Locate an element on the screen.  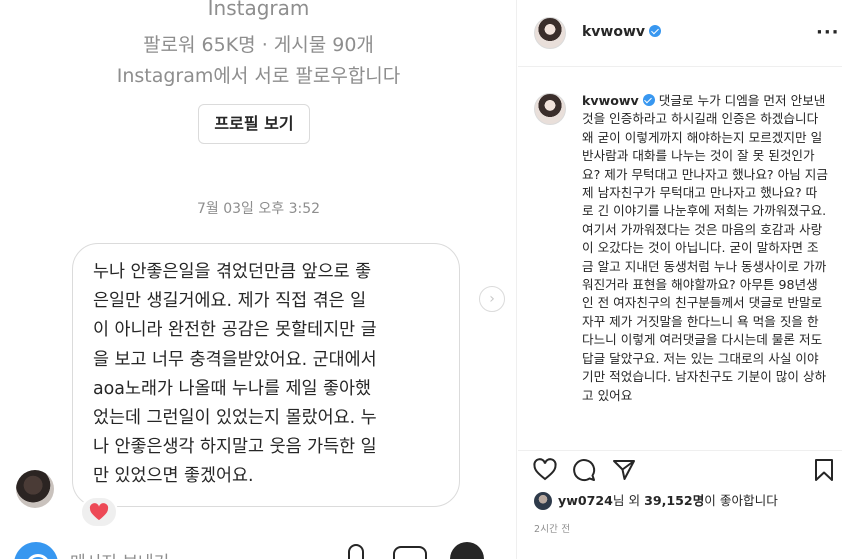
liker-avatar is located at coordinates (543, 501).